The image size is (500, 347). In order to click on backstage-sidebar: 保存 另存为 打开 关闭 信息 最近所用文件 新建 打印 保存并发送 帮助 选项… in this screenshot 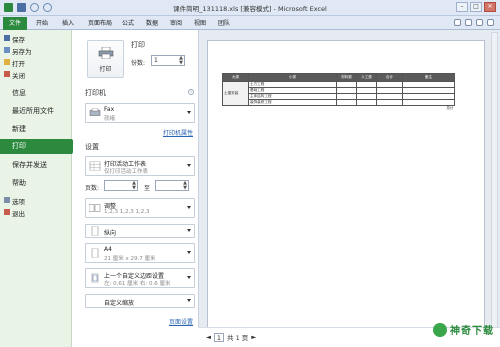, I will do `click(38, 188)`.